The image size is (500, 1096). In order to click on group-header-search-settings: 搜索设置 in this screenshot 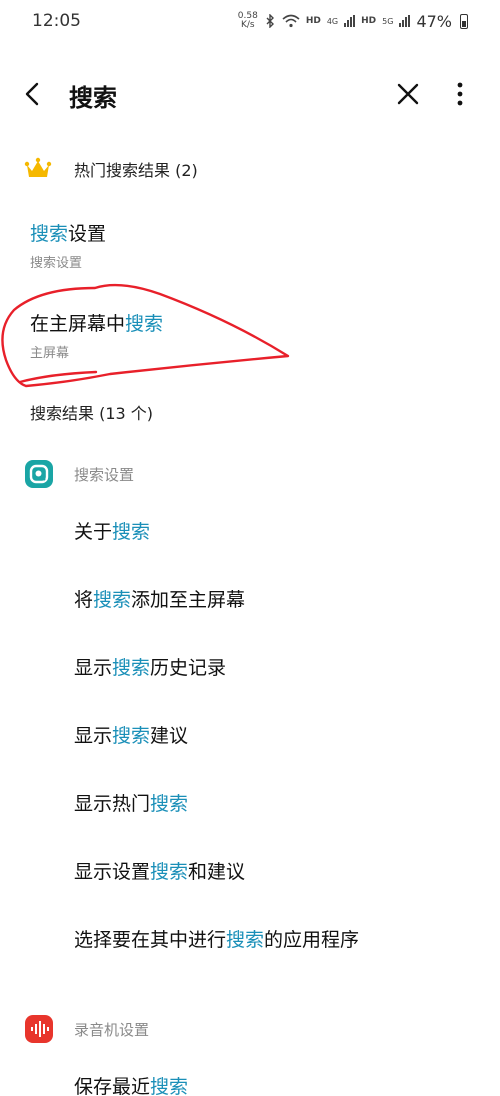, I will do `click(250, 474)`.